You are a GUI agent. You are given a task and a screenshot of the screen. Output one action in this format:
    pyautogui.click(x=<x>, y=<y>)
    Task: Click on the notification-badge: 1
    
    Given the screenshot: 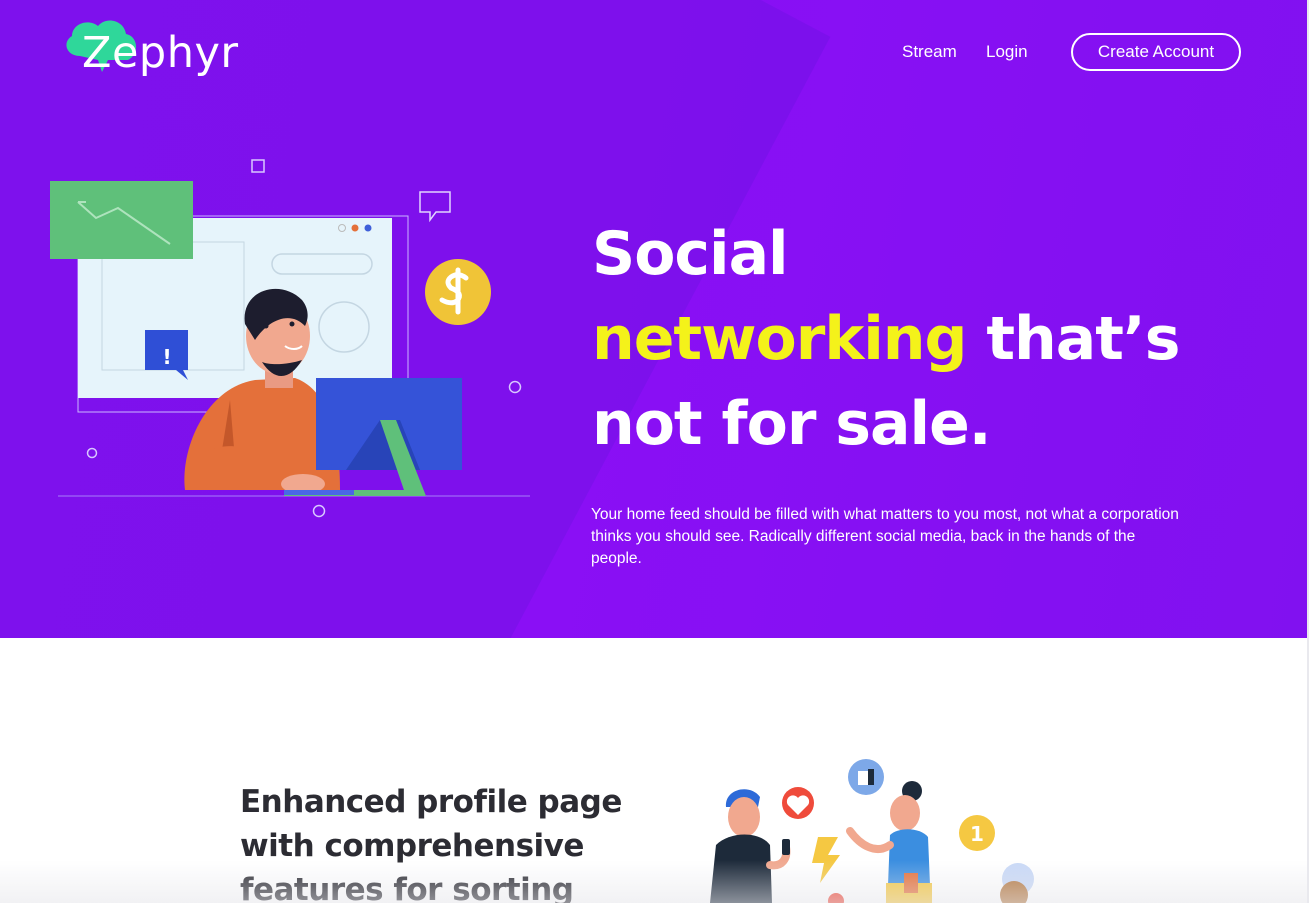 What is the action you would take?
    pyautogui.click(x=977, y=834)
    